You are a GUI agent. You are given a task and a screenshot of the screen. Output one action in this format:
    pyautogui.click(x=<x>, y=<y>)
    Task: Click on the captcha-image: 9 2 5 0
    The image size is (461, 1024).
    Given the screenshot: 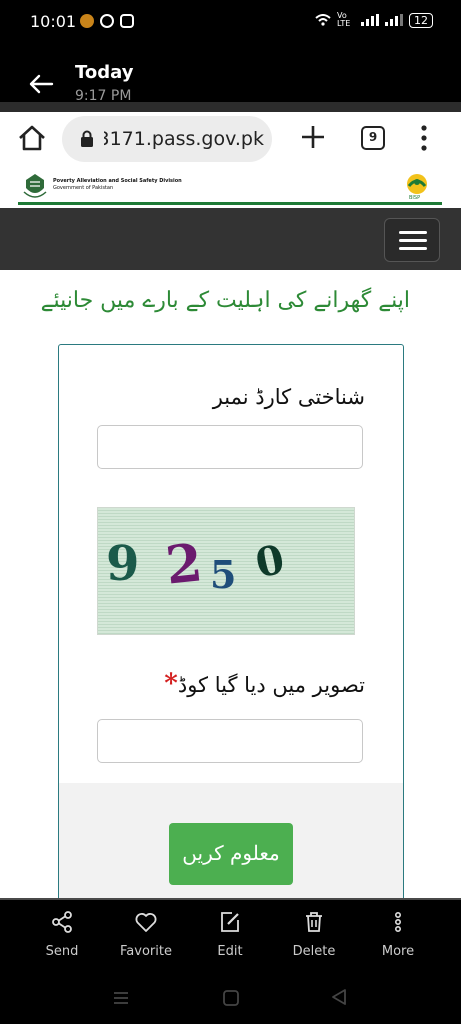 What is the action you would take?
    pyautogui.click(x=226, y=571)
    